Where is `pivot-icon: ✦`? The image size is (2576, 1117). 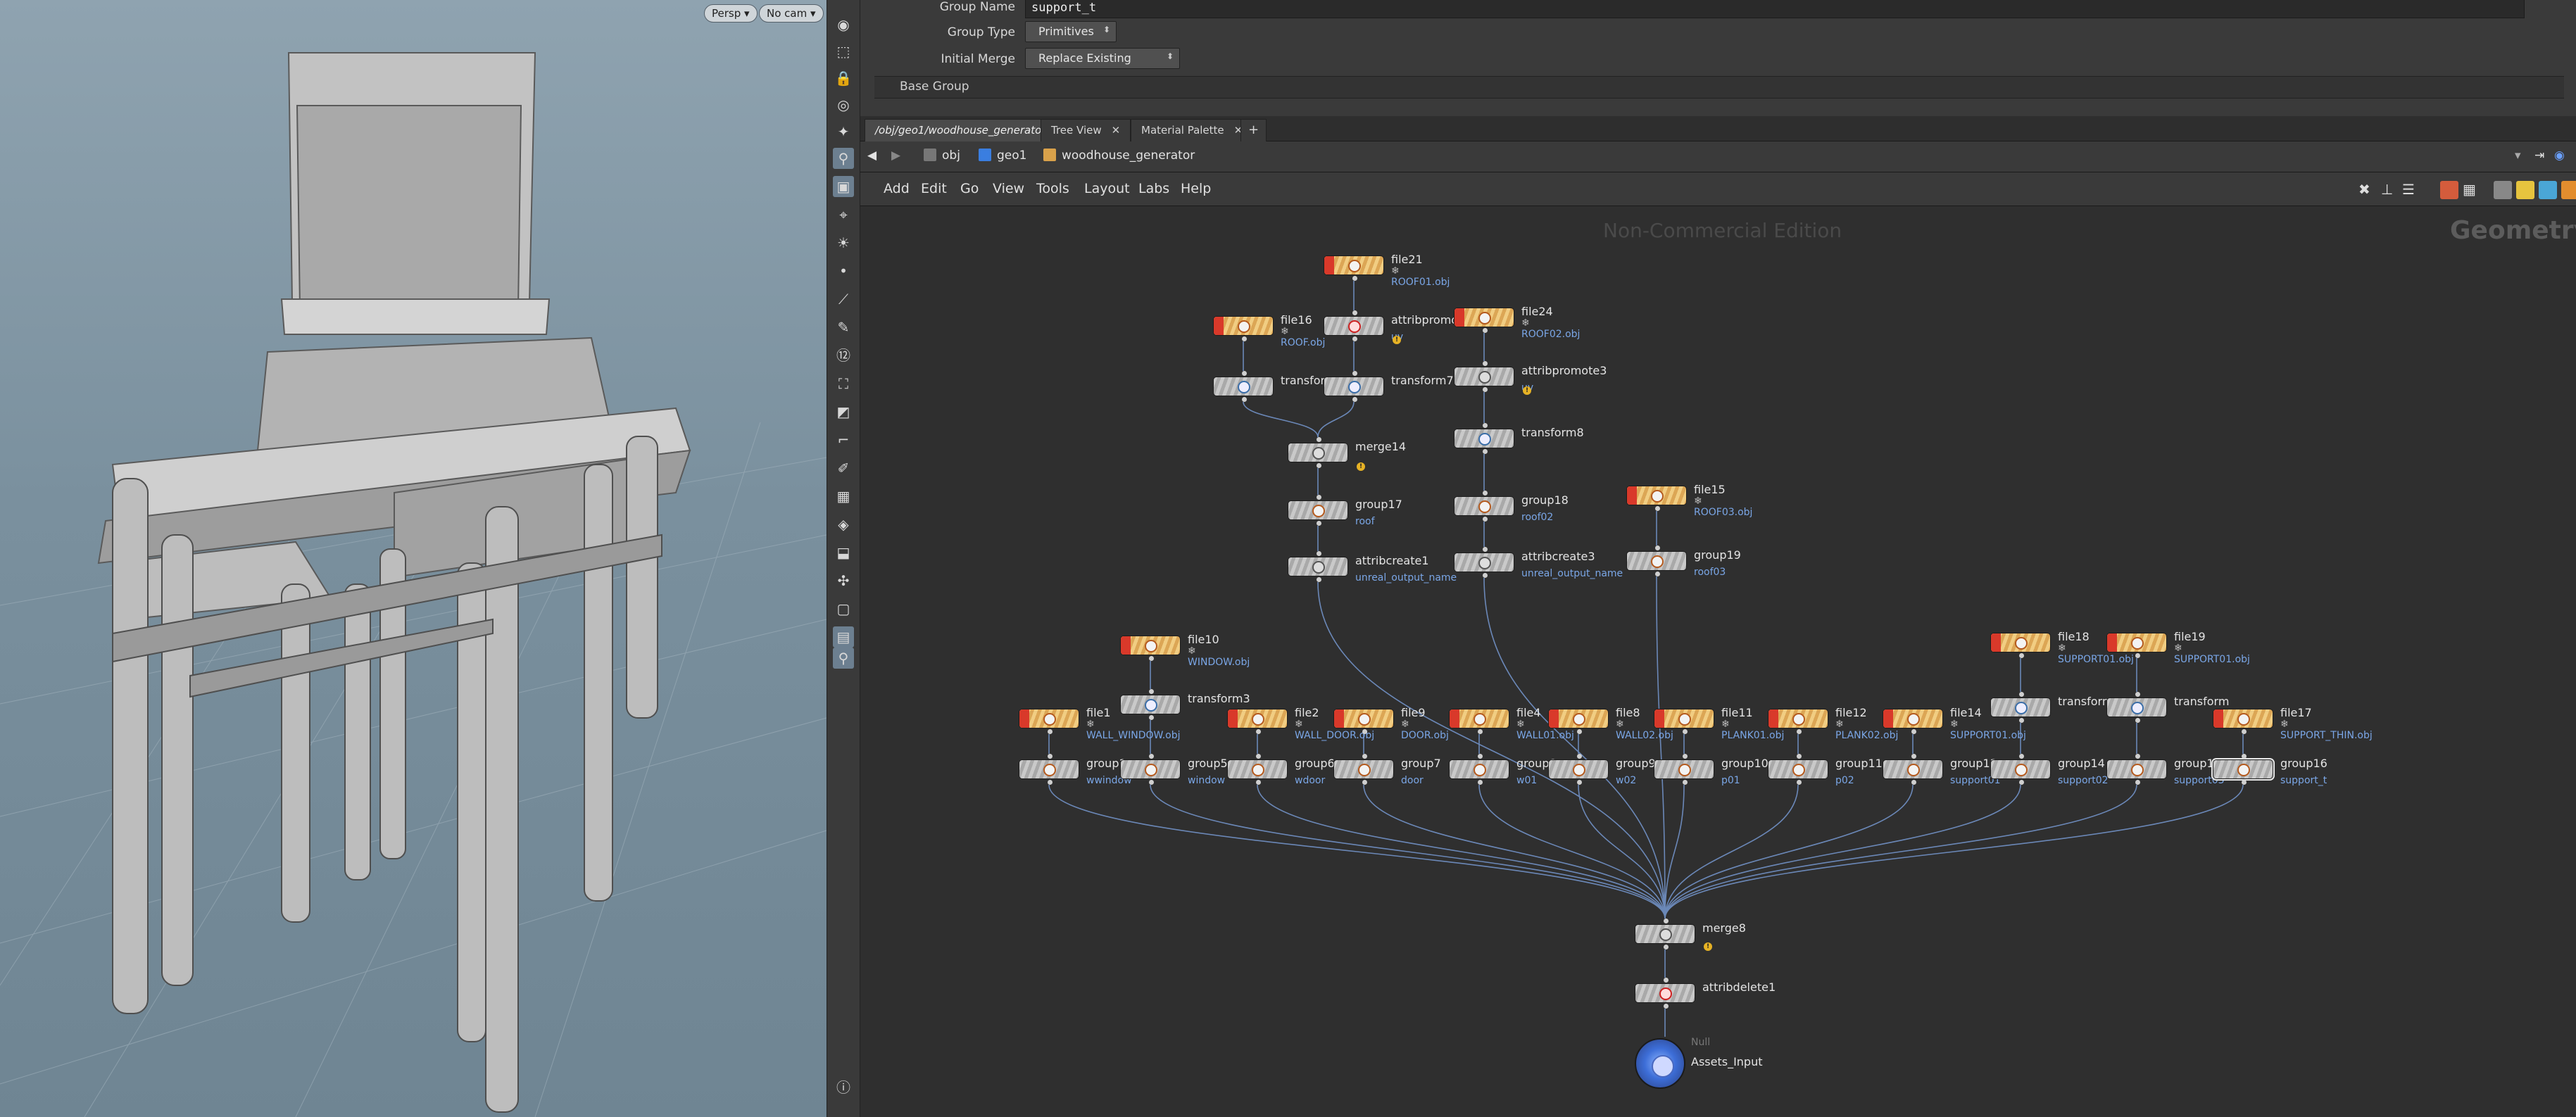
pivot-icon: ✦ is located at coordinates (843, 131).